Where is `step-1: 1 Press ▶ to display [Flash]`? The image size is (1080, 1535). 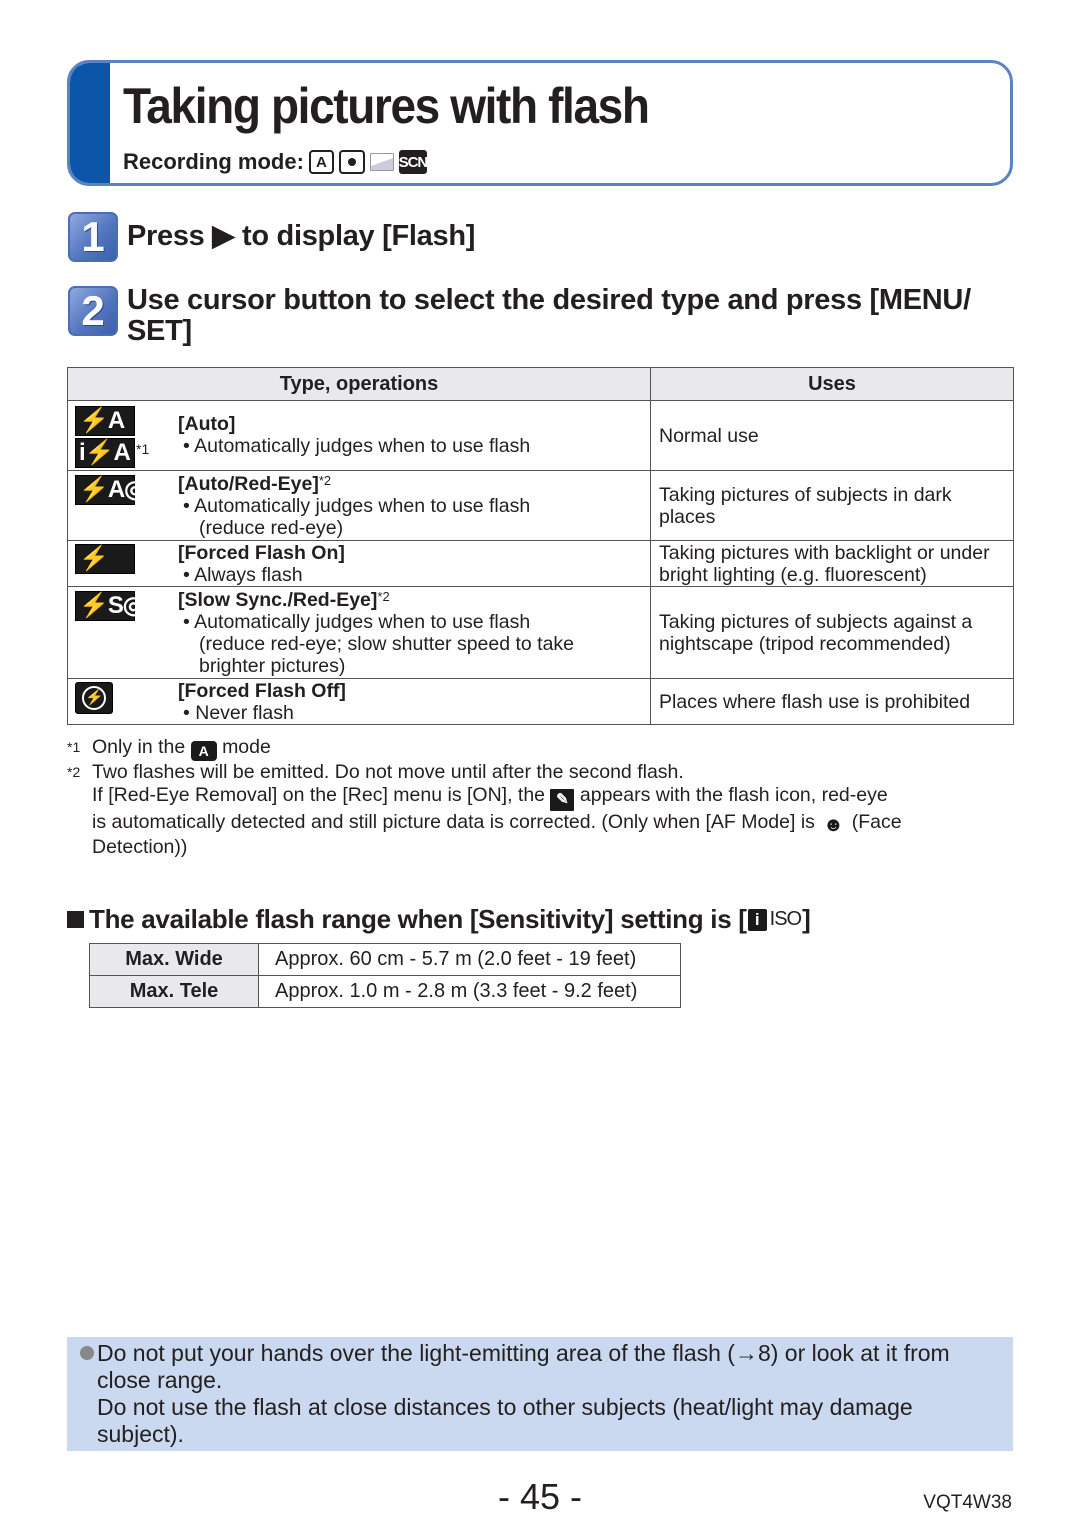 step-1: 1 Press ▶ to display [Flash] is located at coordinates (271, 237).